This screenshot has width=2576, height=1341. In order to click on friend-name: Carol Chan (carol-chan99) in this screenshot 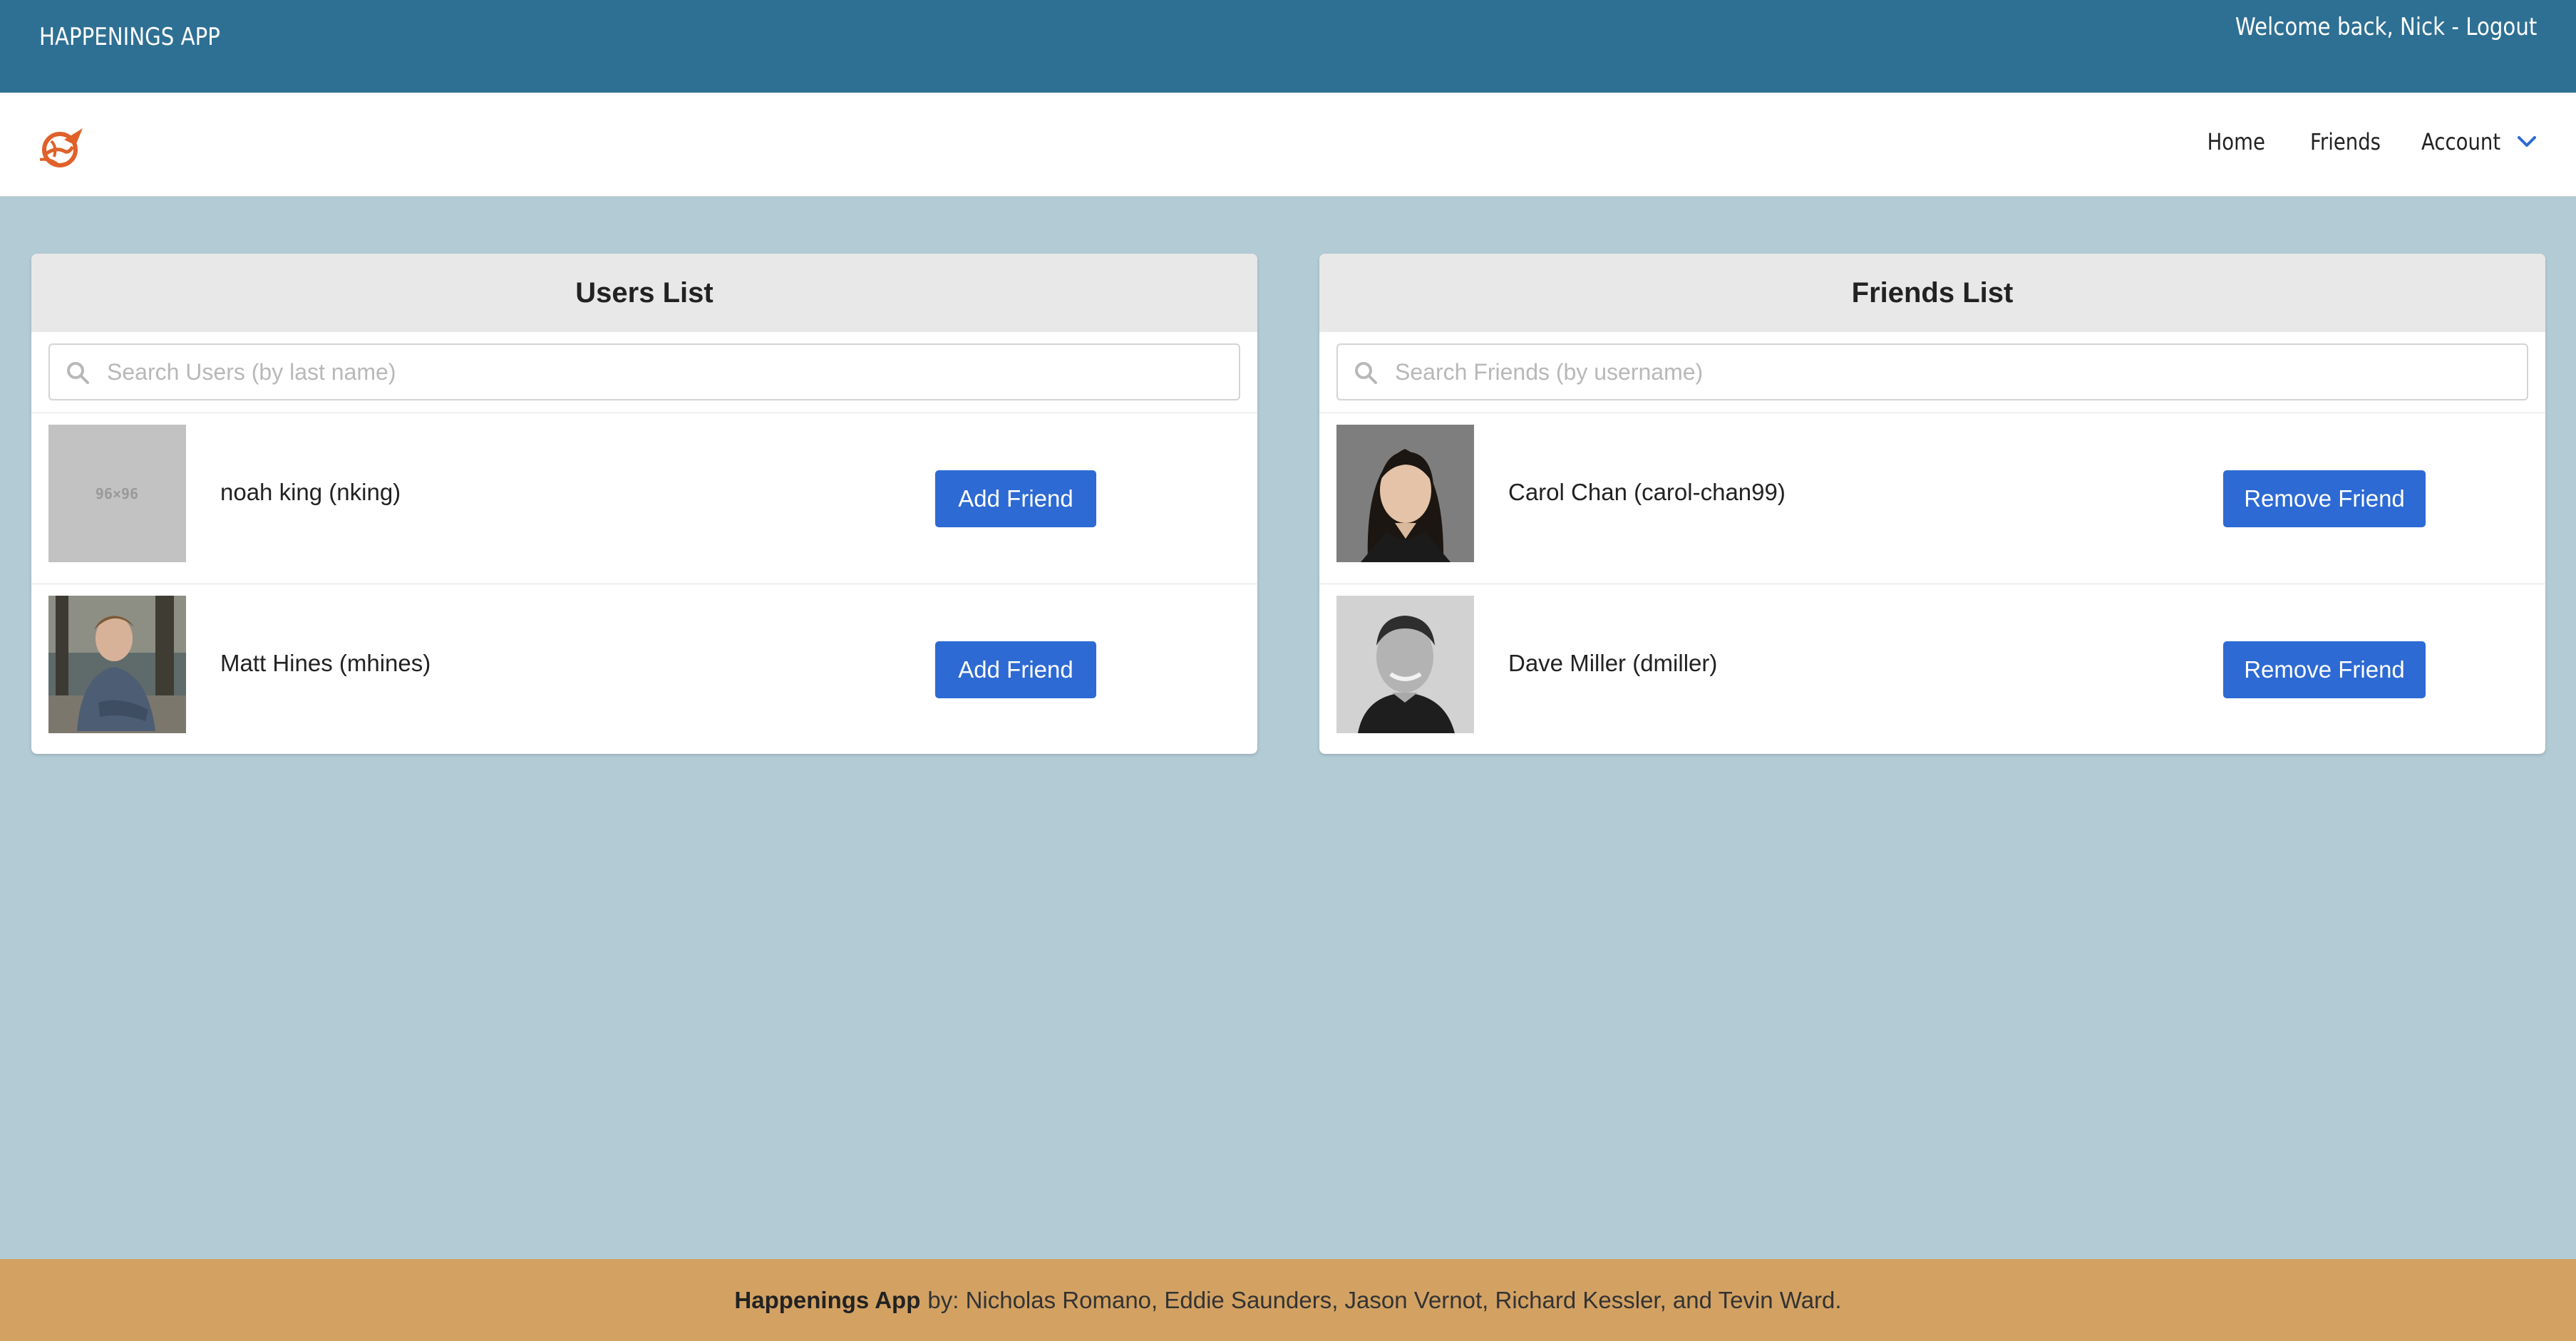, I will do `click(1647, 492)`.